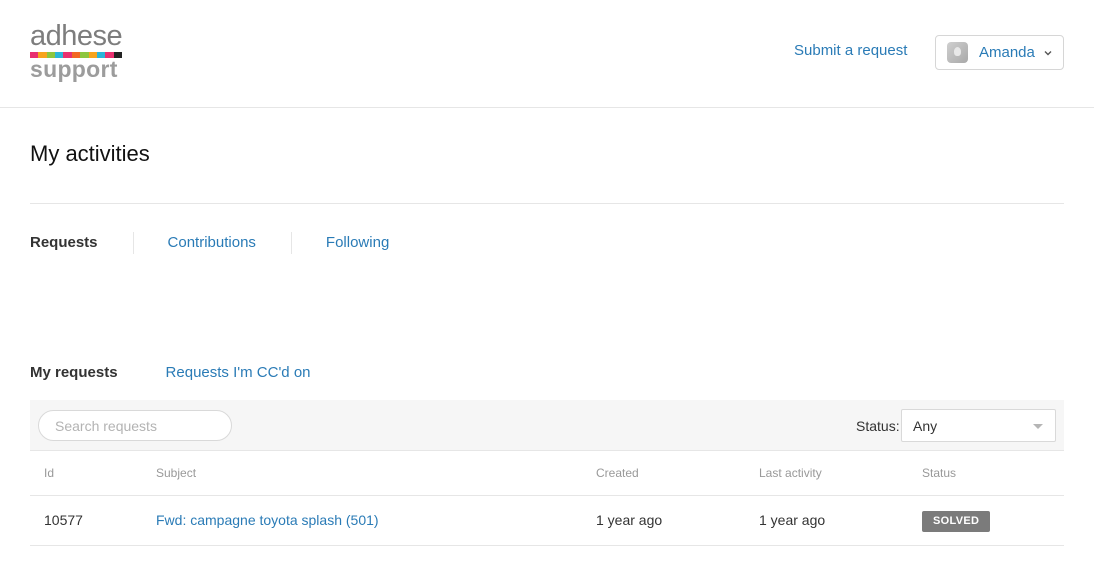  I want to click on status-filter-label: Status:, so click(878, 426).